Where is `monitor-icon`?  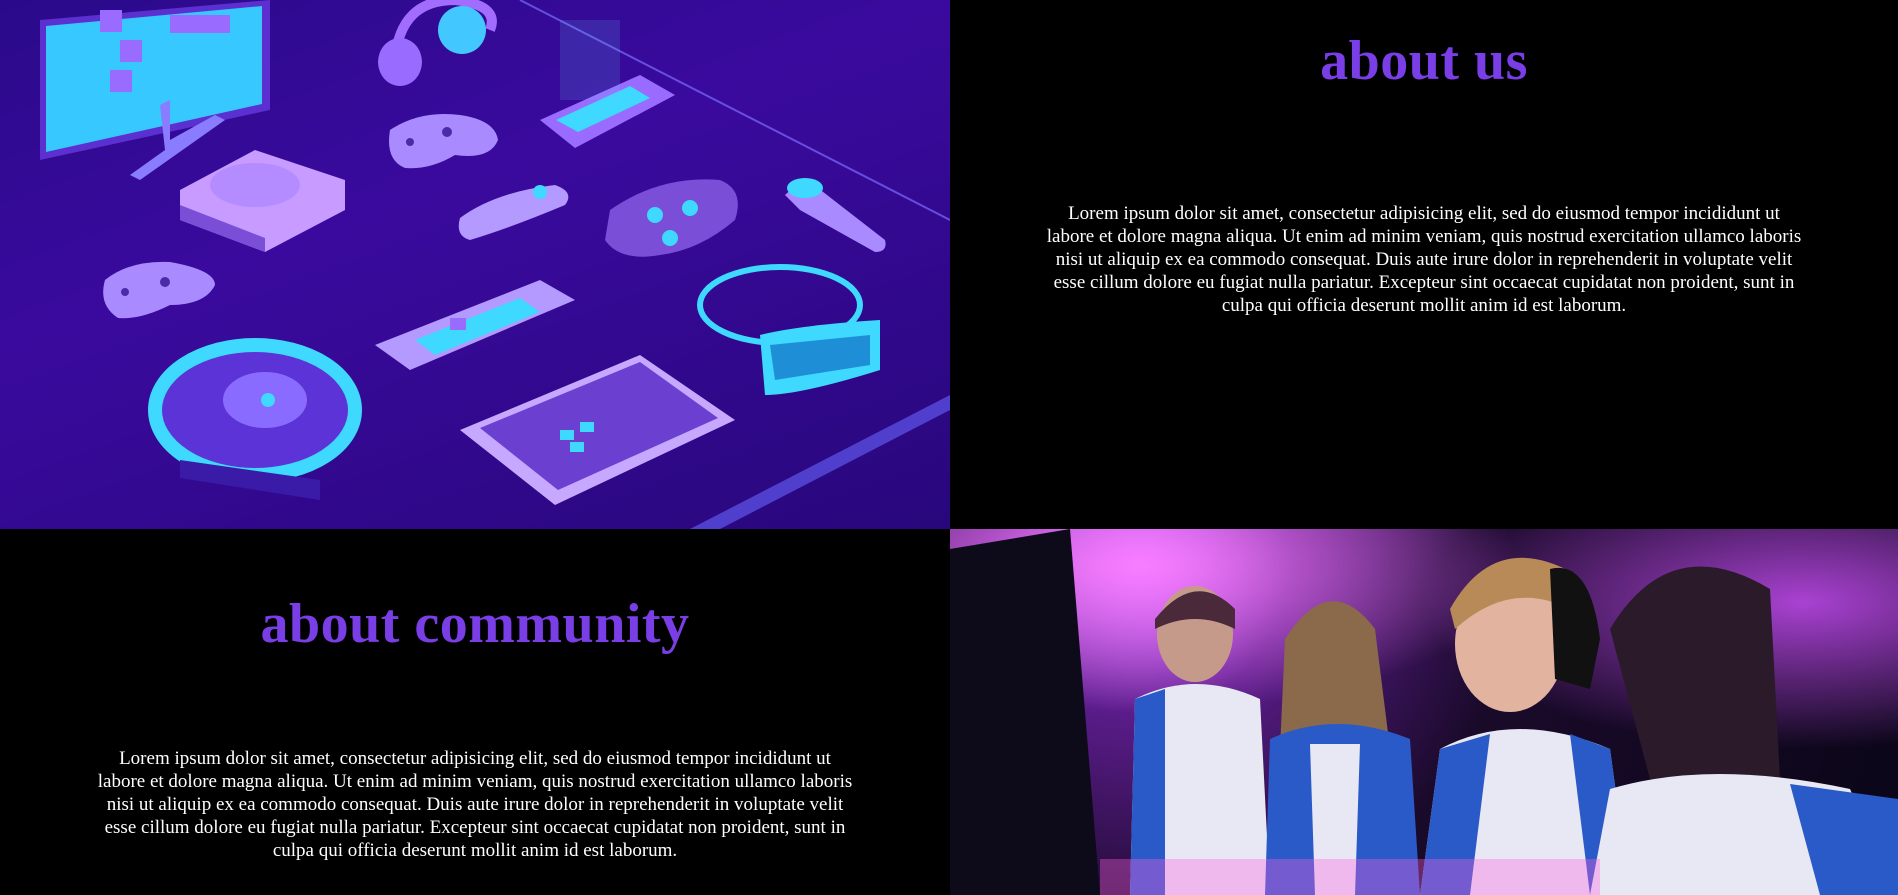 monitor-icon is located at coordinates (155, 90).